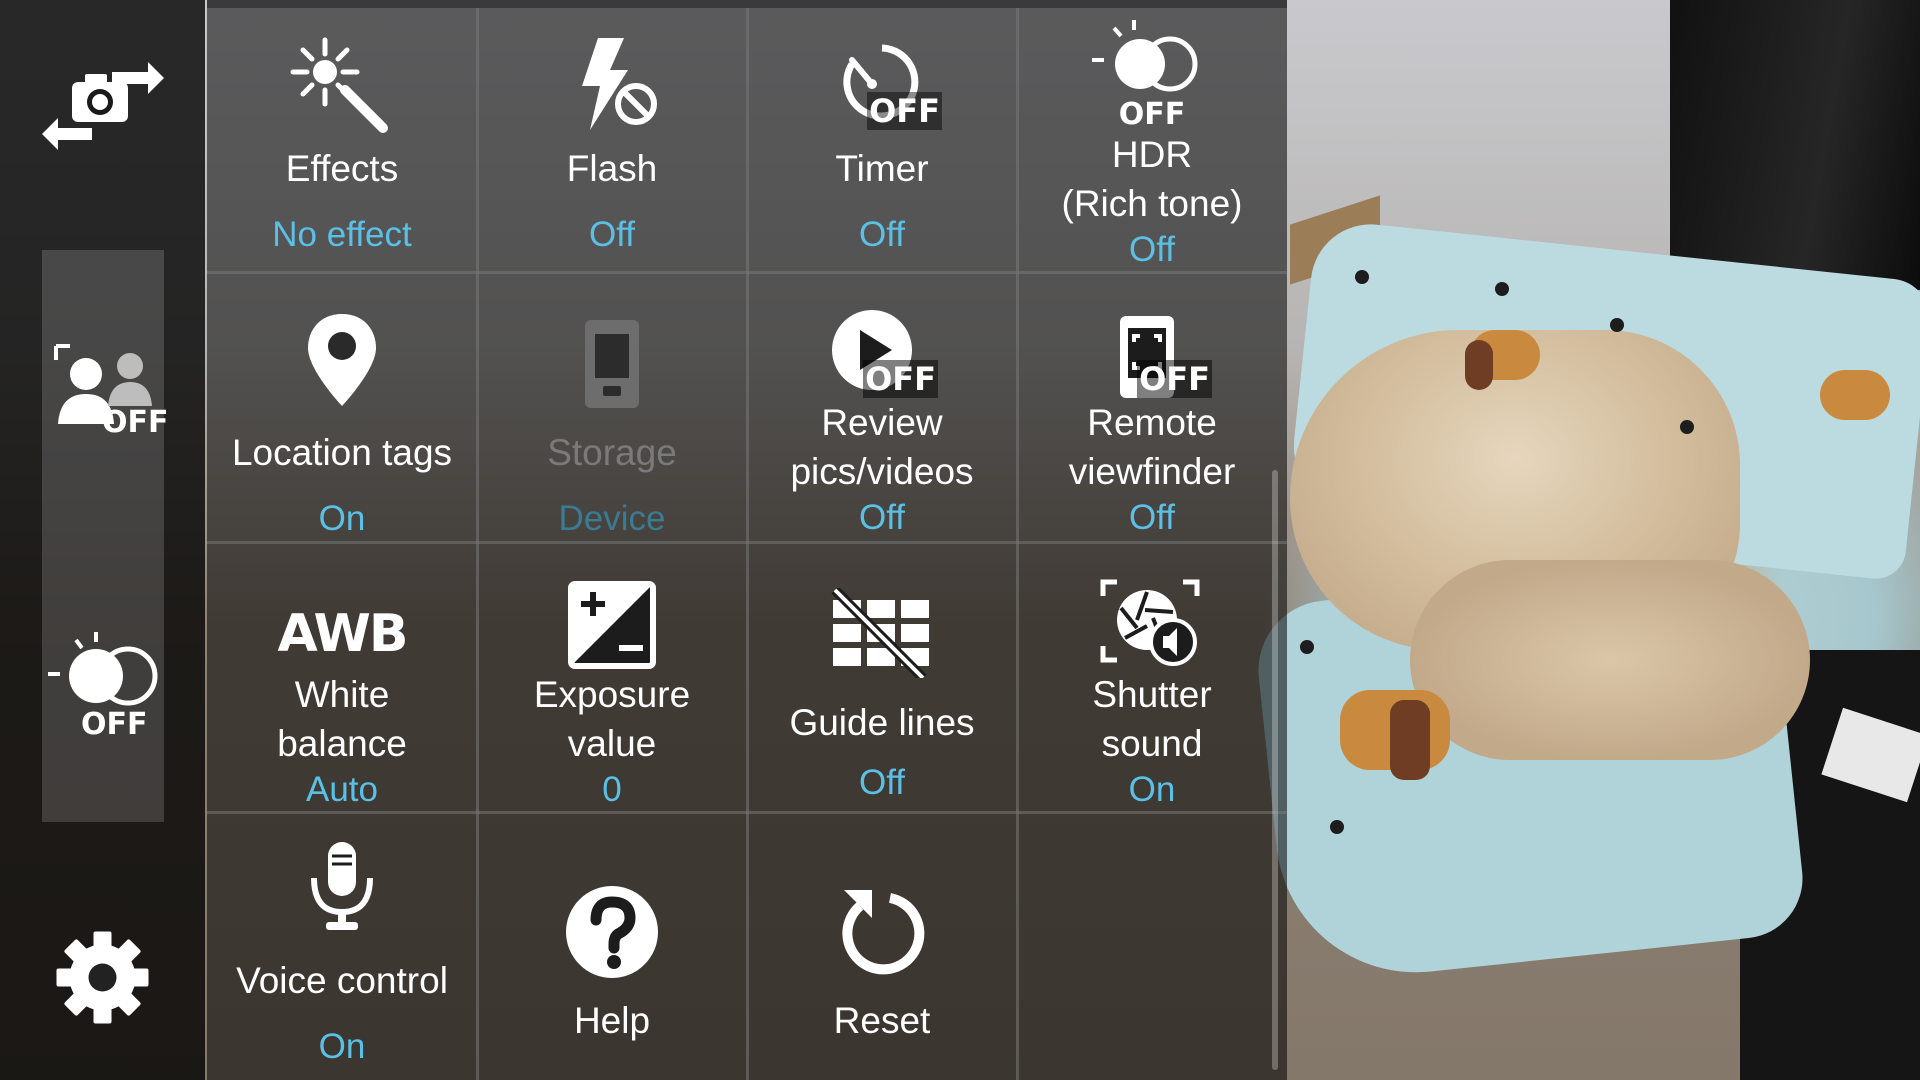 The width and height of the screenshot is (1920, 1080). Describe the element at coordinates (342, 168) in the screenshot. I see `effects-label: Effects` at that location.